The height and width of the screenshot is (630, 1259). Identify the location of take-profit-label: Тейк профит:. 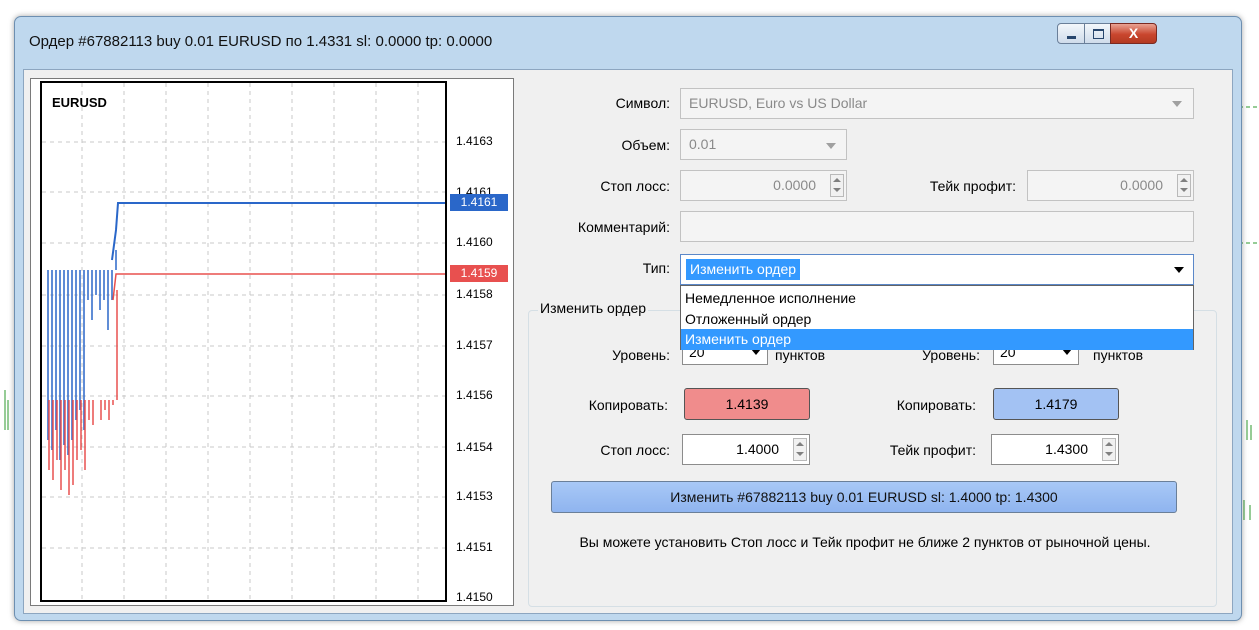
(972, 186).